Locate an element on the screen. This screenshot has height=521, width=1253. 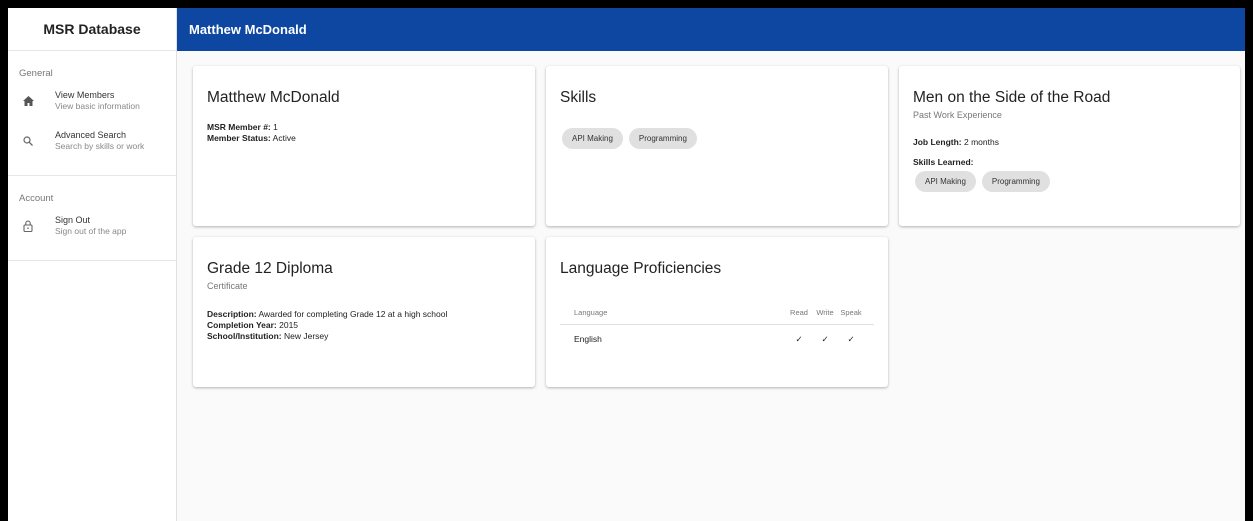
write-check-icon: ✓ is located at coordinates (825, 338).